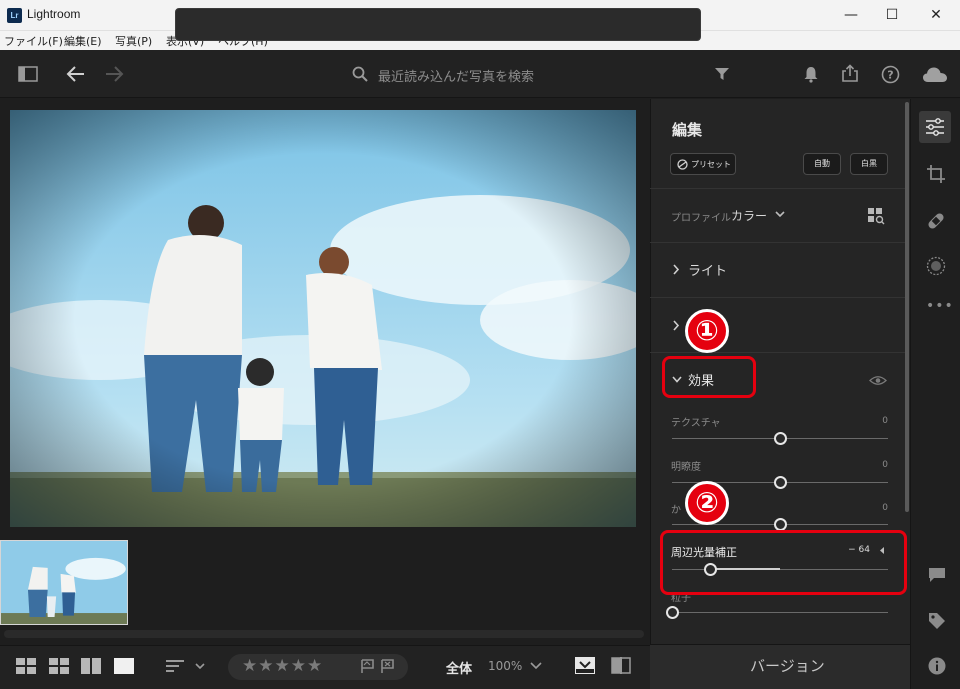  I want to click on light-chevron-right-icon, so click(676, 269).